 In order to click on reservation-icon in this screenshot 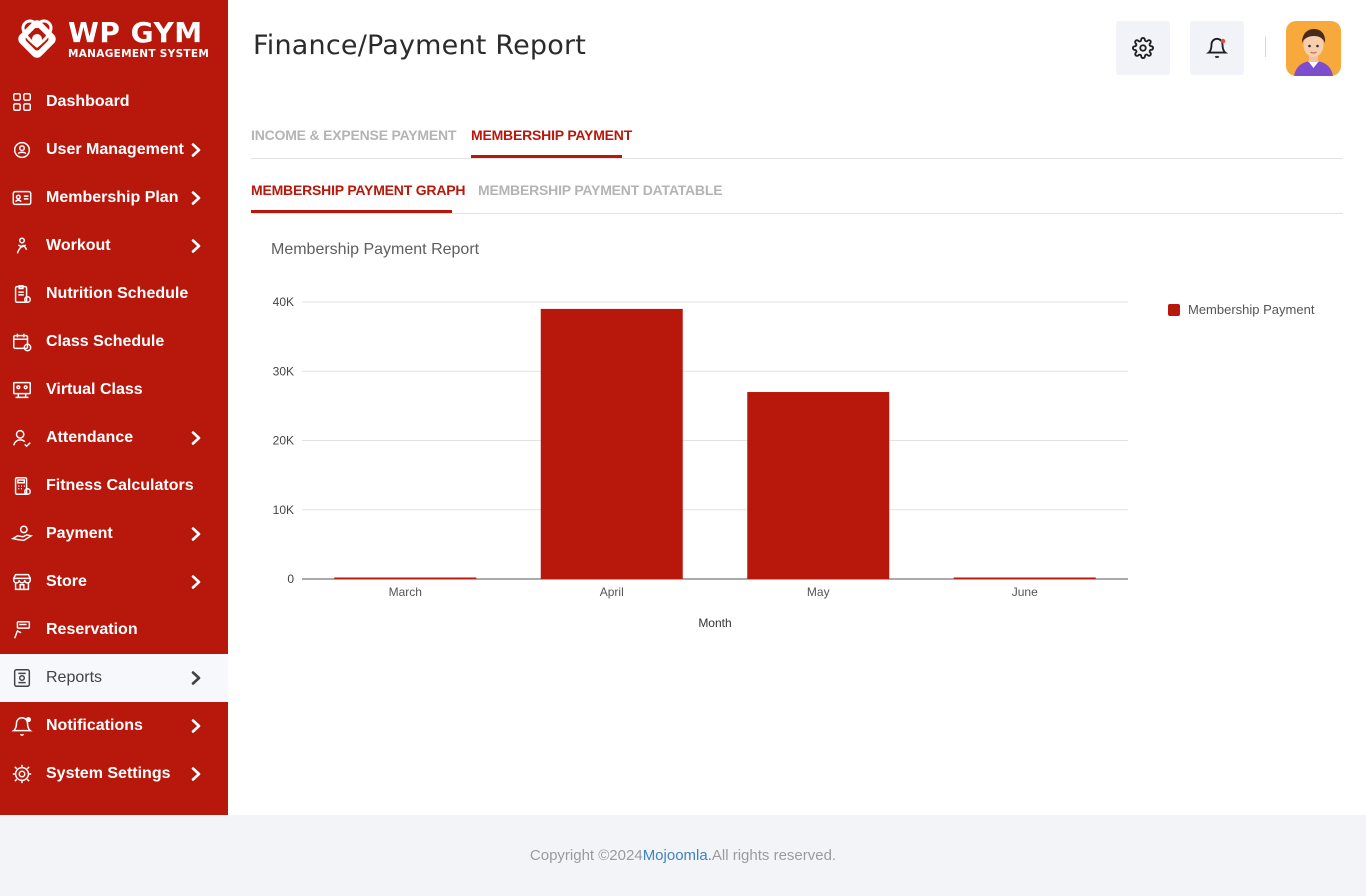, I will do `click(22, 630)`.